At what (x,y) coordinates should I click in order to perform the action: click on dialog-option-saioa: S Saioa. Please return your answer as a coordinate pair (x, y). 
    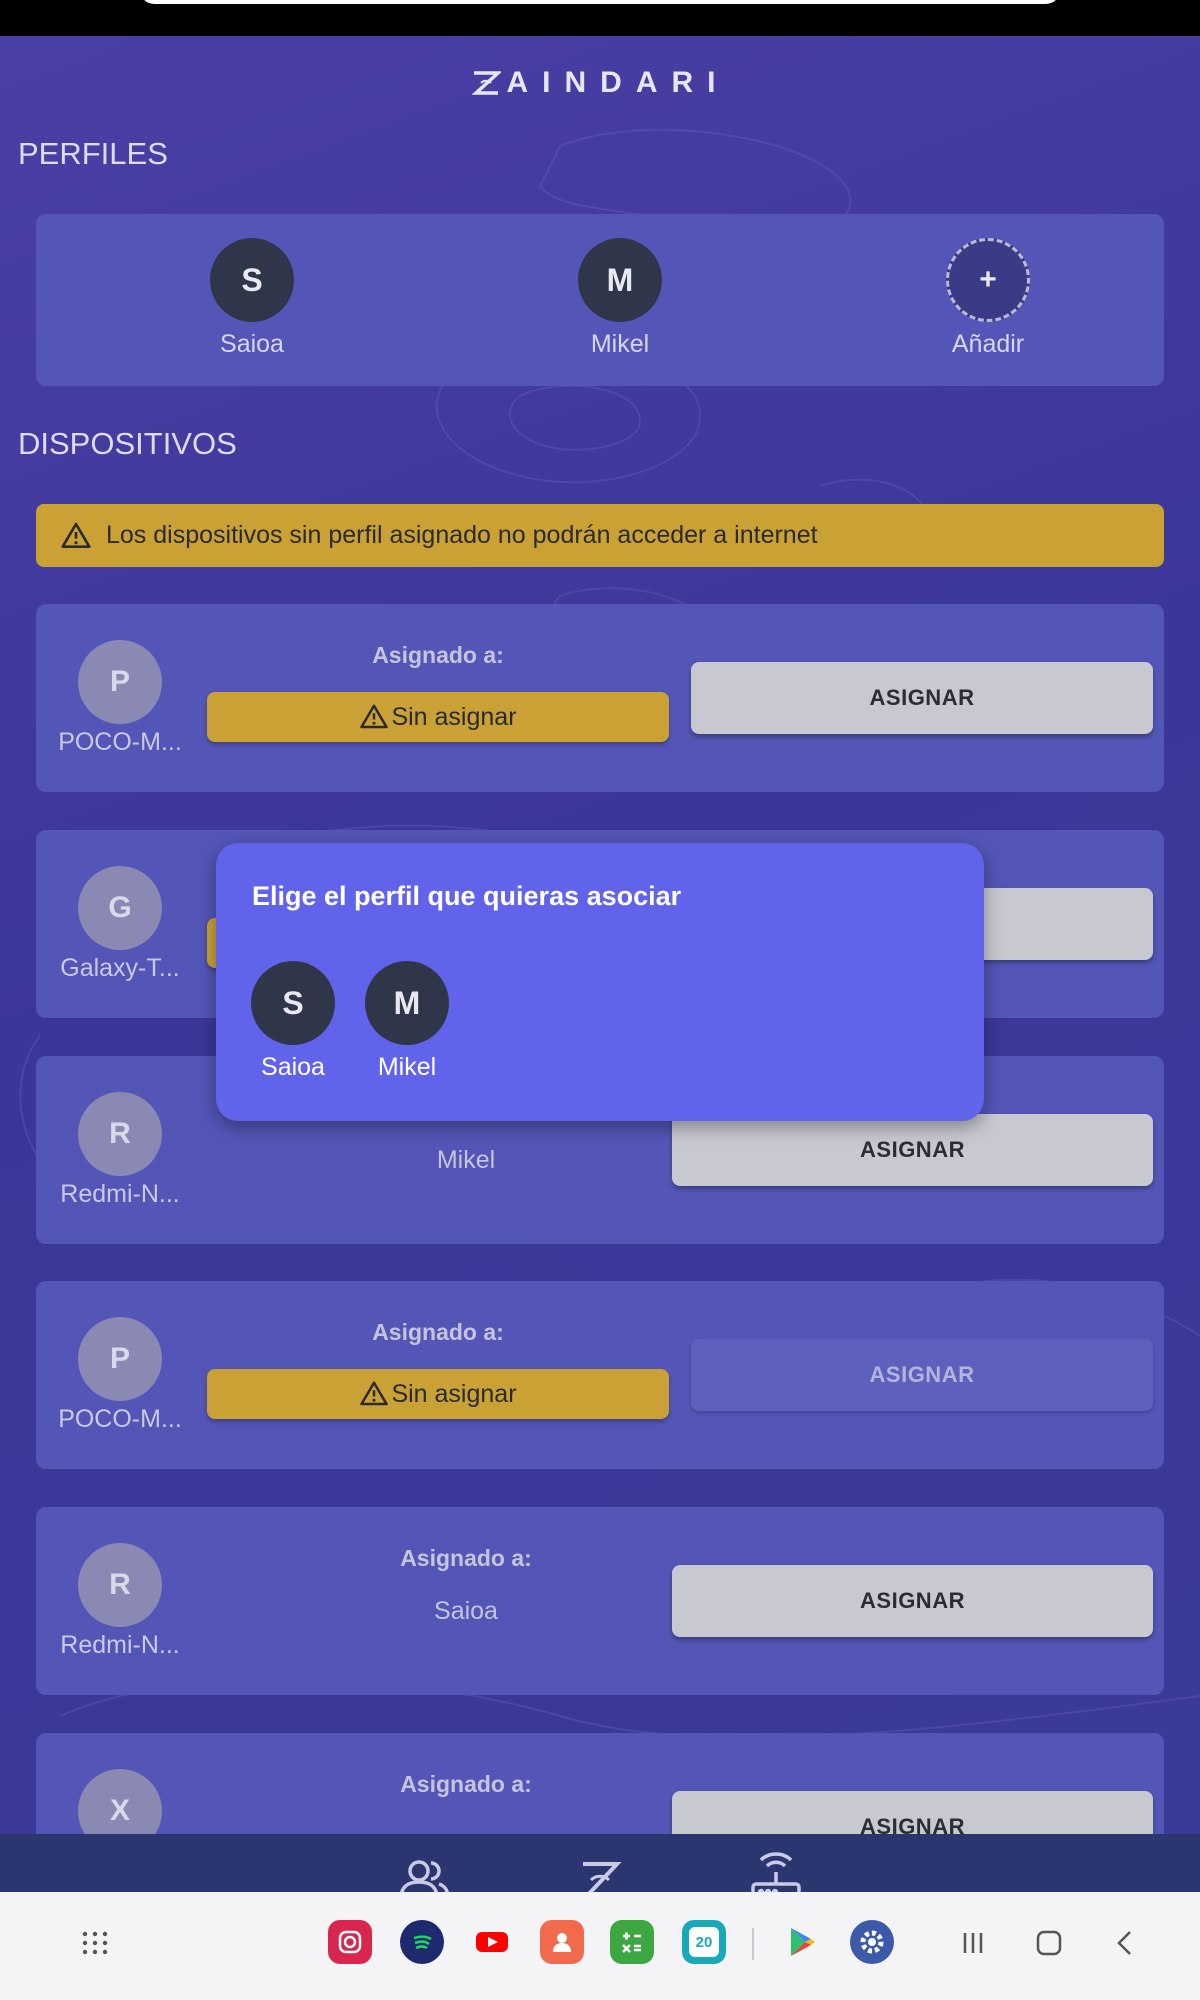
    Looking at the image, I should click on (293, 1021).